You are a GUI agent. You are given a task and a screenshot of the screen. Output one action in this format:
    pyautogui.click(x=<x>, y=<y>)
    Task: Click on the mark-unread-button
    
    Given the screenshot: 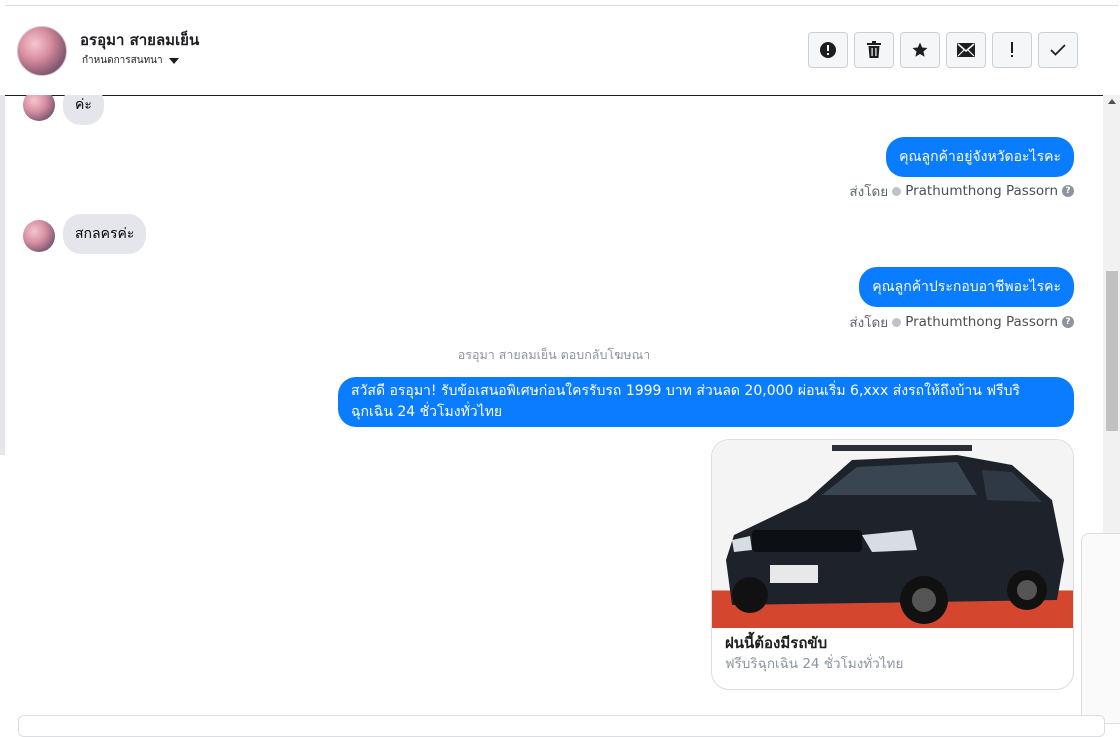 What is the action you would take?
    pyautogui.click(x=966, y=50)
    